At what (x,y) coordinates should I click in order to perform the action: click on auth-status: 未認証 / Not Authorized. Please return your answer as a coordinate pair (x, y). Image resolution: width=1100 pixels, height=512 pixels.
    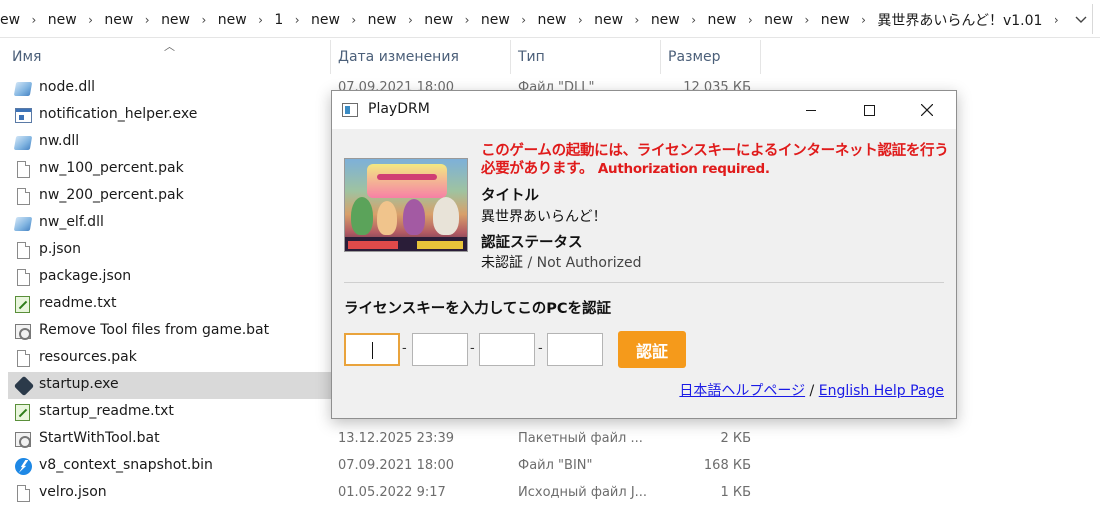
    Looking at the image, I should click on (561, 262).